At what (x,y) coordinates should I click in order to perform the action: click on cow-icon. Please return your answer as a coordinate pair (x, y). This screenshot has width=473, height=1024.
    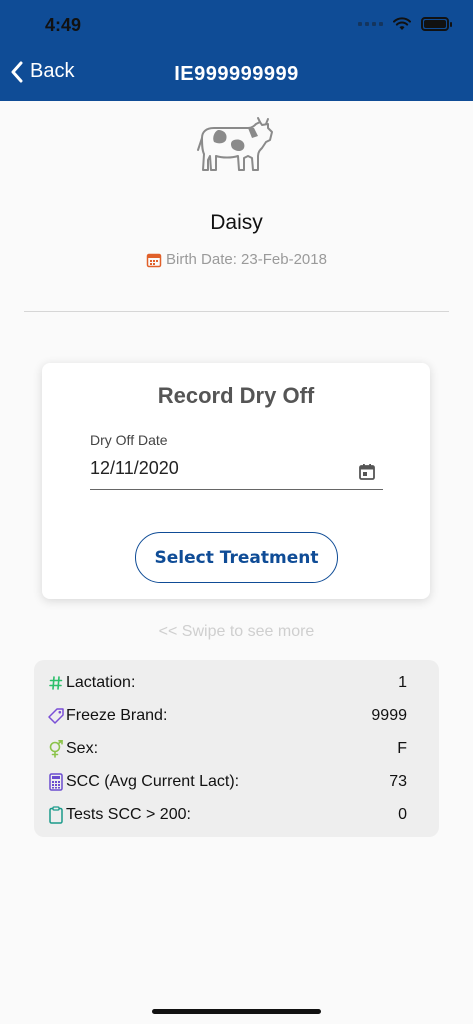
    Looking at the image, I should click on (235, 144).